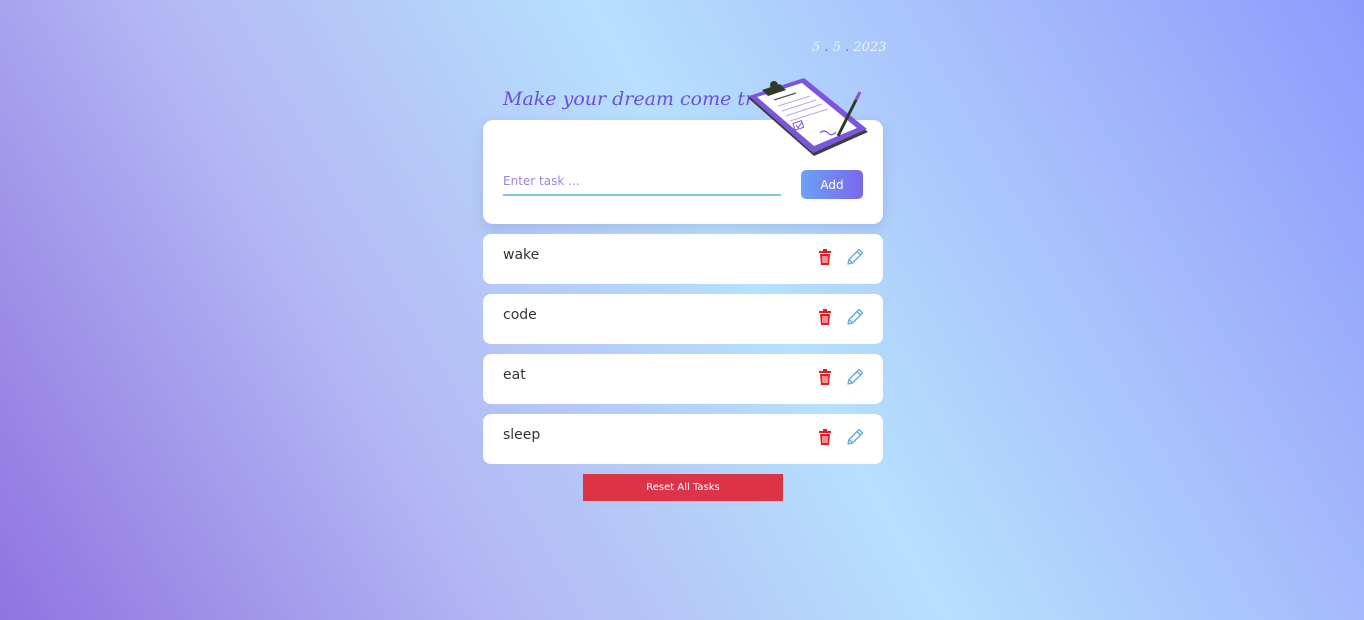 The height and width of the screenshot is (620, 1364). I want to click on date-month: 5, so click(836, 47).